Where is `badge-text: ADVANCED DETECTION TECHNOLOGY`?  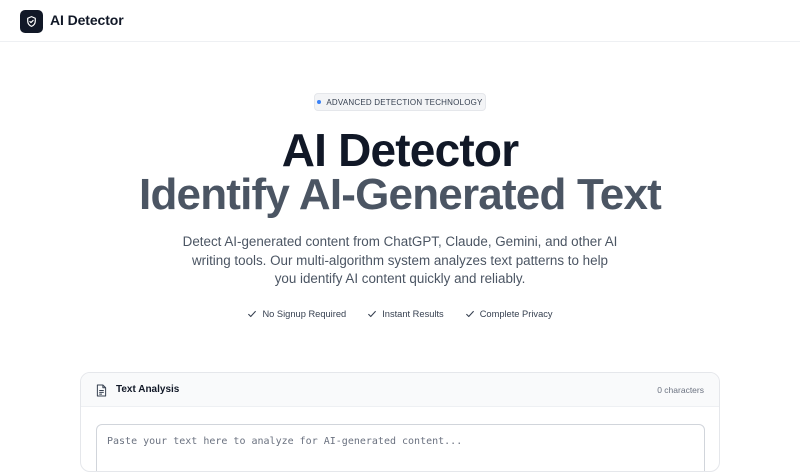 badge-text: ADVANCED DETECTION TECHNOLOGY is located at coordinates (404, 102).